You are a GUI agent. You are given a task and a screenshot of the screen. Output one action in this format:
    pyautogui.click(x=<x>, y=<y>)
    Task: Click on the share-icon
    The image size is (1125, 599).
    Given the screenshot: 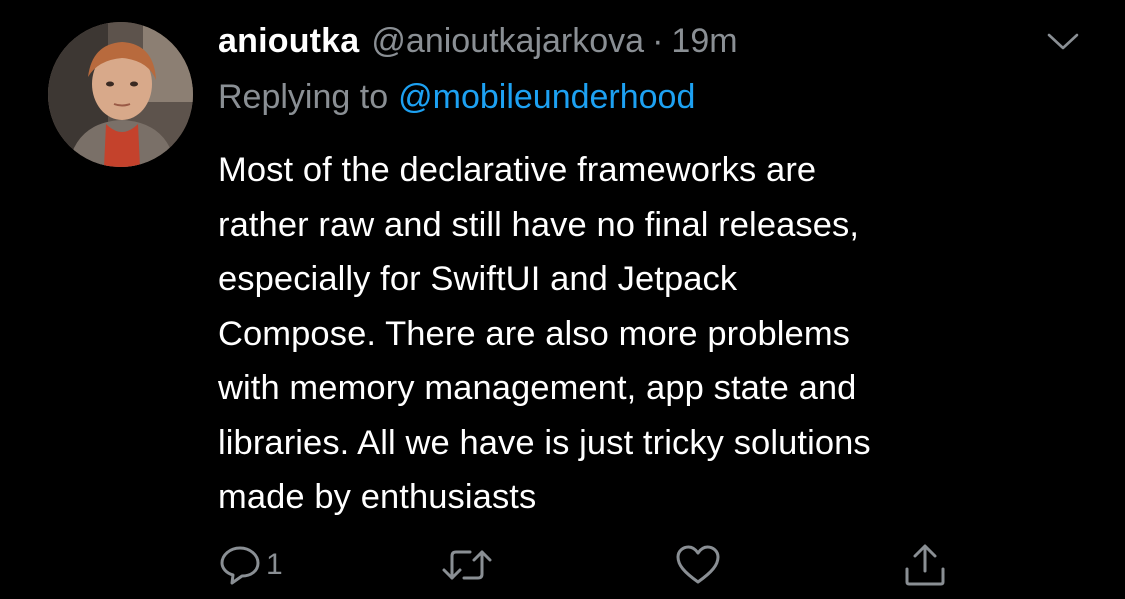 What is the action you would take?
    pyautogui.click(x=925, y=565)
    